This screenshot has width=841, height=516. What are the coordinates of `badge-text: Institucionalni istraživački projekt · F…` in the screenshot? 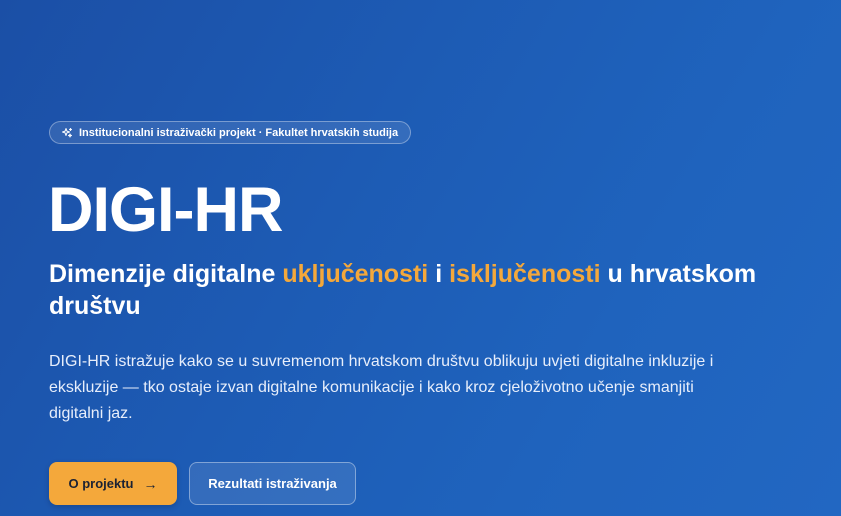 It's located at (239, 132).